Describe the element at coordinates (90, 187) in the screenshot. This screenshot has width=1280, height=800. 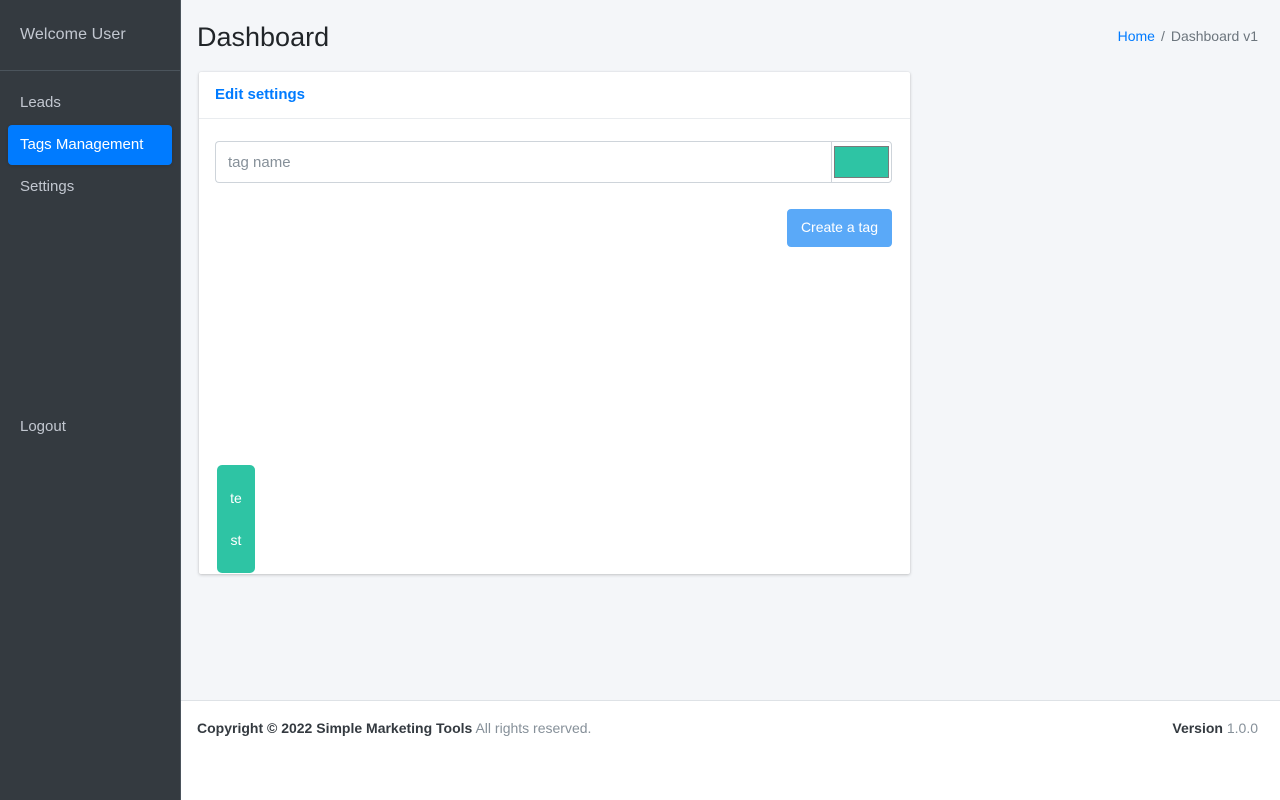
I see `sidebar-item-settings: Settings` at that location.